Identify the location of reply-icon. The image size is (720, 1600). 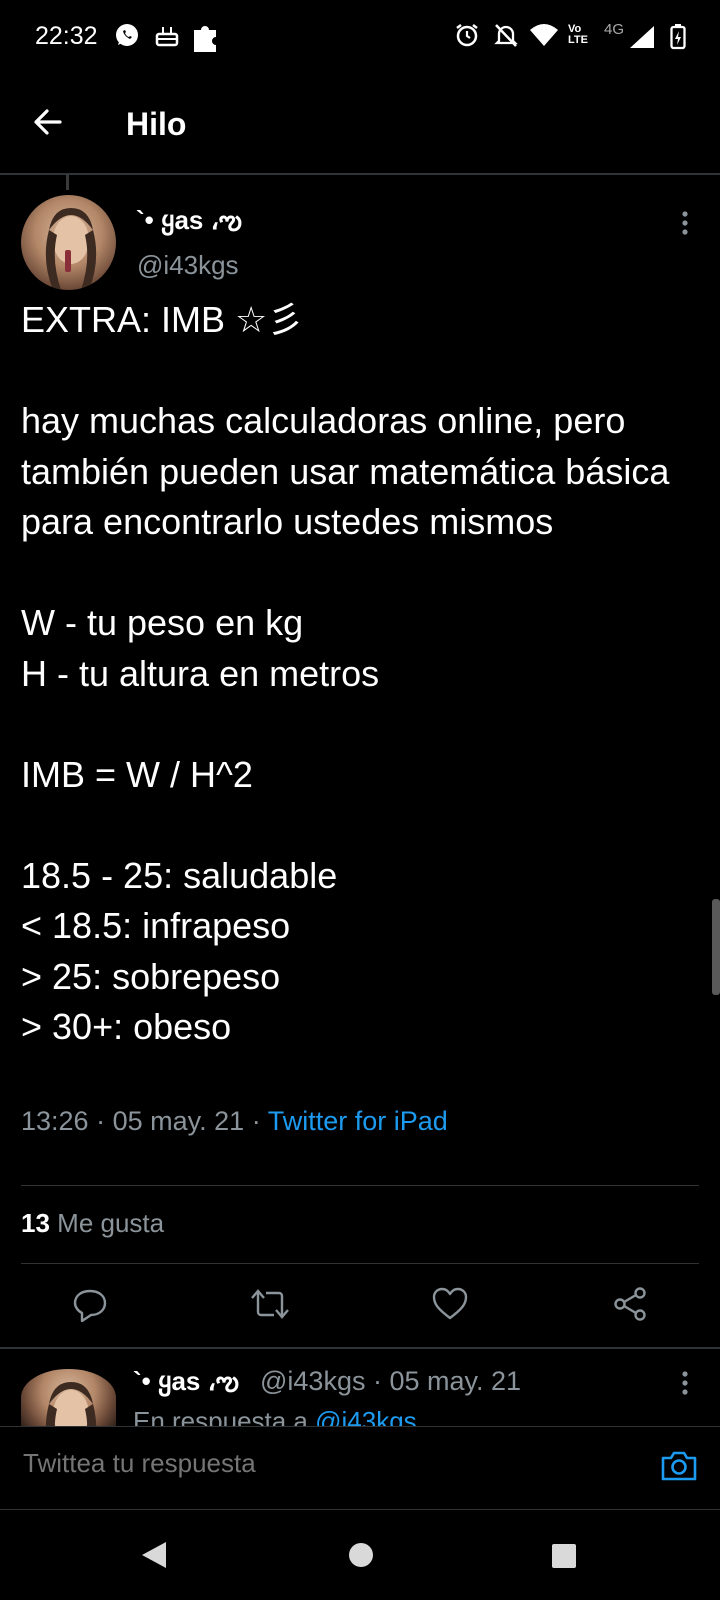
(90, 1306).